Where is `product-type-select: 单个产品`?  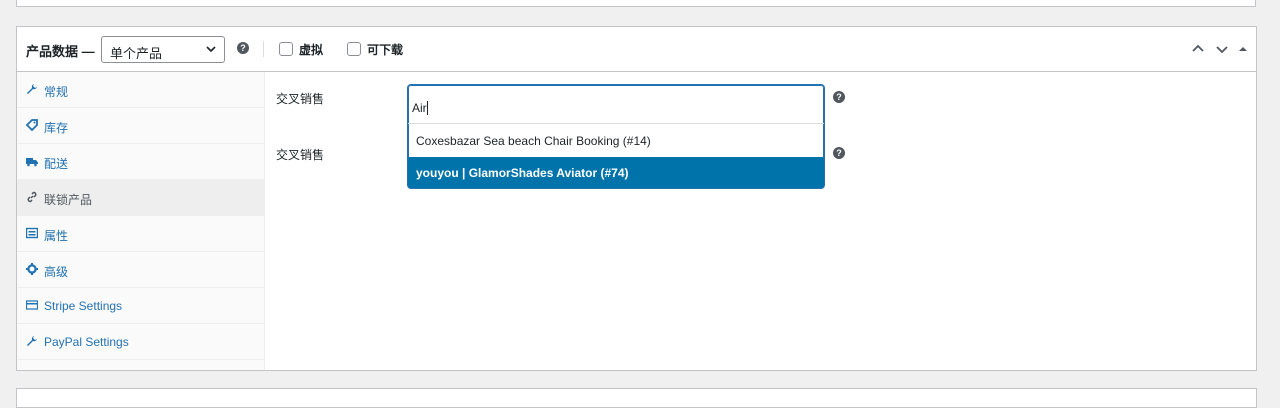 product-type-select: 单个产品 is located at coordinates (163, 49).